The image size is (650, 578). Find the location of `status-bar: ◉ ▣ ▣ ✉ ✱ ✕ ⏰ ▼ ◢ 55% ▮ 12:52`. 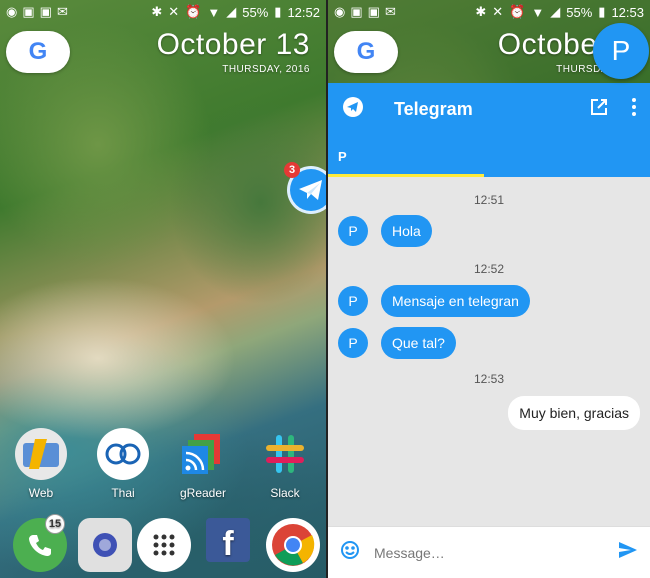

status-bar: ◉ ▣ ▣ ✉ ✱ ✕ ⏰ ▼ ◢ 55% ▮ 12:52 is located at coordinates (163, 12).